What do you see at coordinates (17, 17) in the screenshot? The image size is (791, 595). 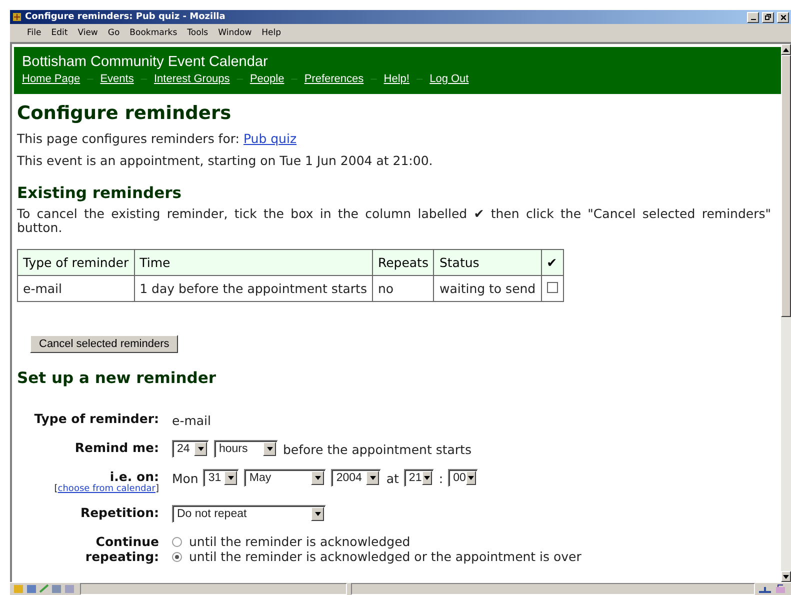 I see `app-icon` at bounding box center [17, 17].